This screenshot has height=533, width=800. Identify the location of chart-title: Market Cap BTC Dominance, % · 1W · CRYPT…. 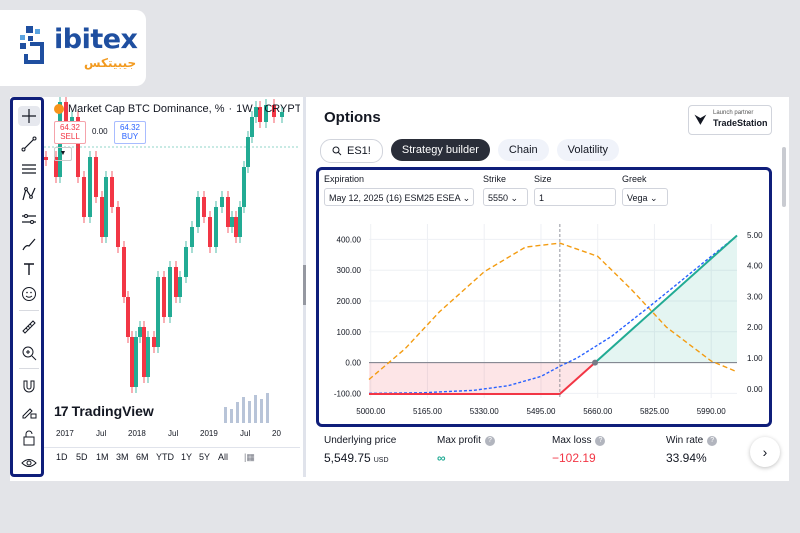
(177, 109).